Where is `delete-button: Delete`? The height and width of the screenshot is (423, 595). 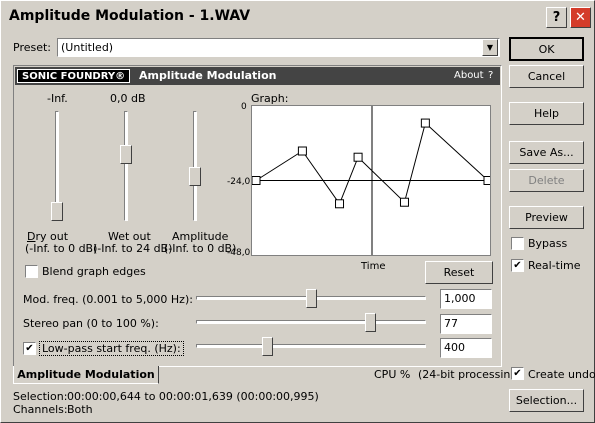 delete-button: Delete is located at coordinates (546, 180).